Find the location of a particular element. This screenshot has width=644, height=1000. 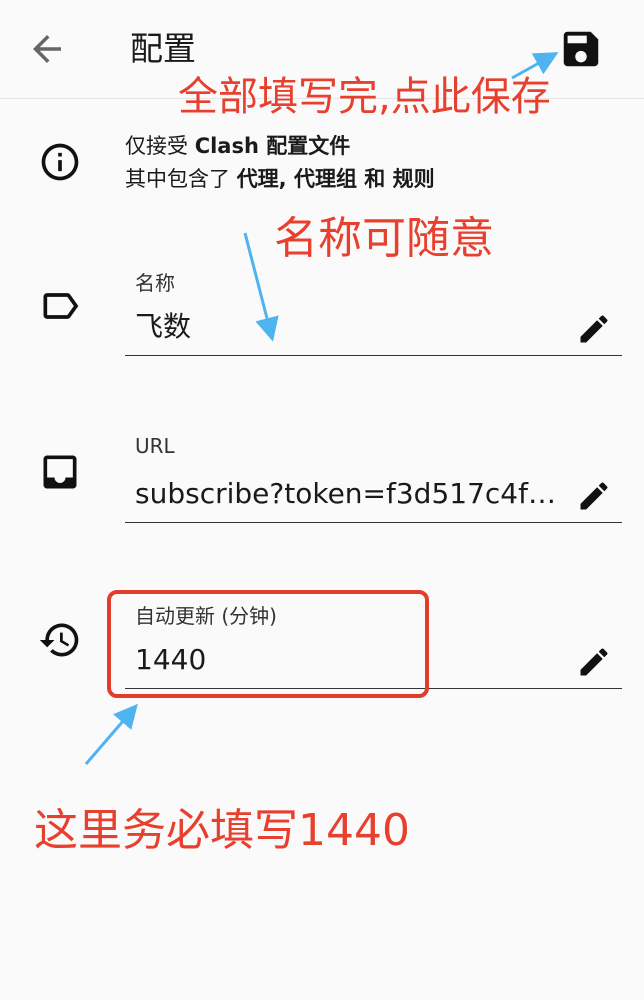

interval-hint-annotation: 这里务必填写1440 is located at coordinates (222, 830).